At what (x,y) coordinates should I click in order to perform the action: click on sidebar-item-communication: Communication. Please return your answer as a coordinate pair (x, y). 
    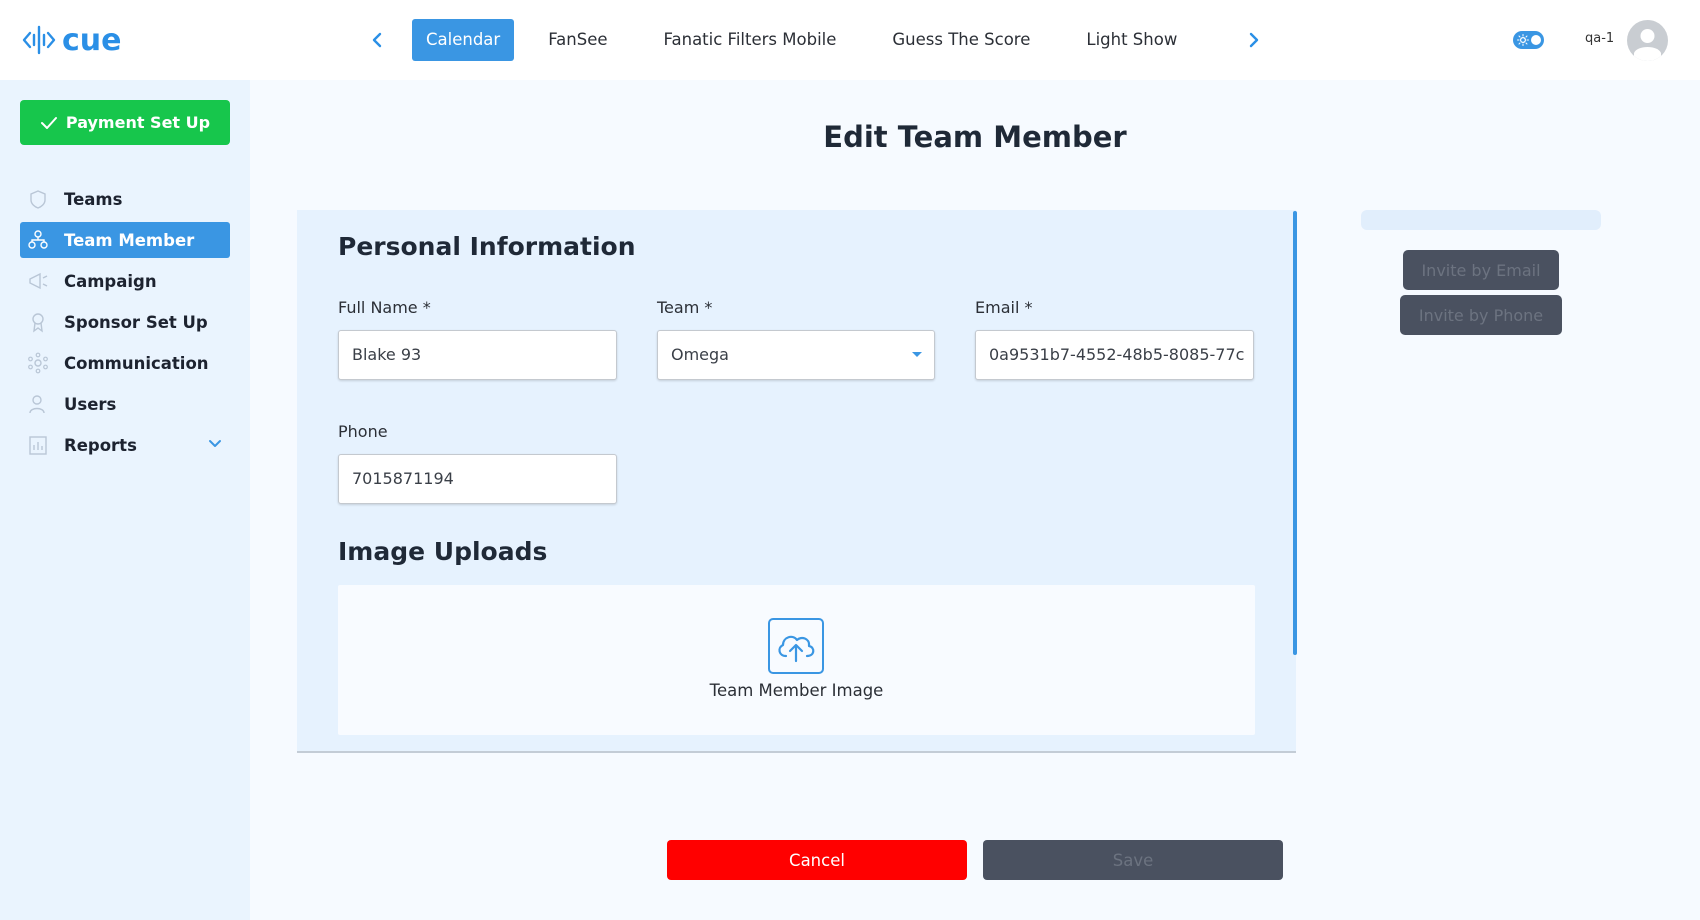
    Looking at the image, I should click on (125, 363).